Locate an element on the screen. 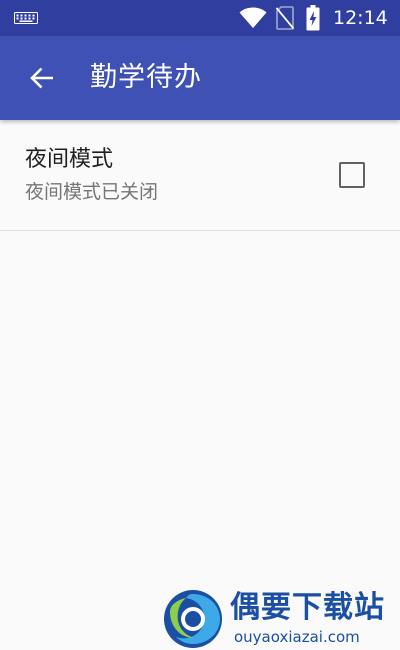  watermark: 偶要下载站 ouyaoxiazai.com is located at coordinates (280, 619).